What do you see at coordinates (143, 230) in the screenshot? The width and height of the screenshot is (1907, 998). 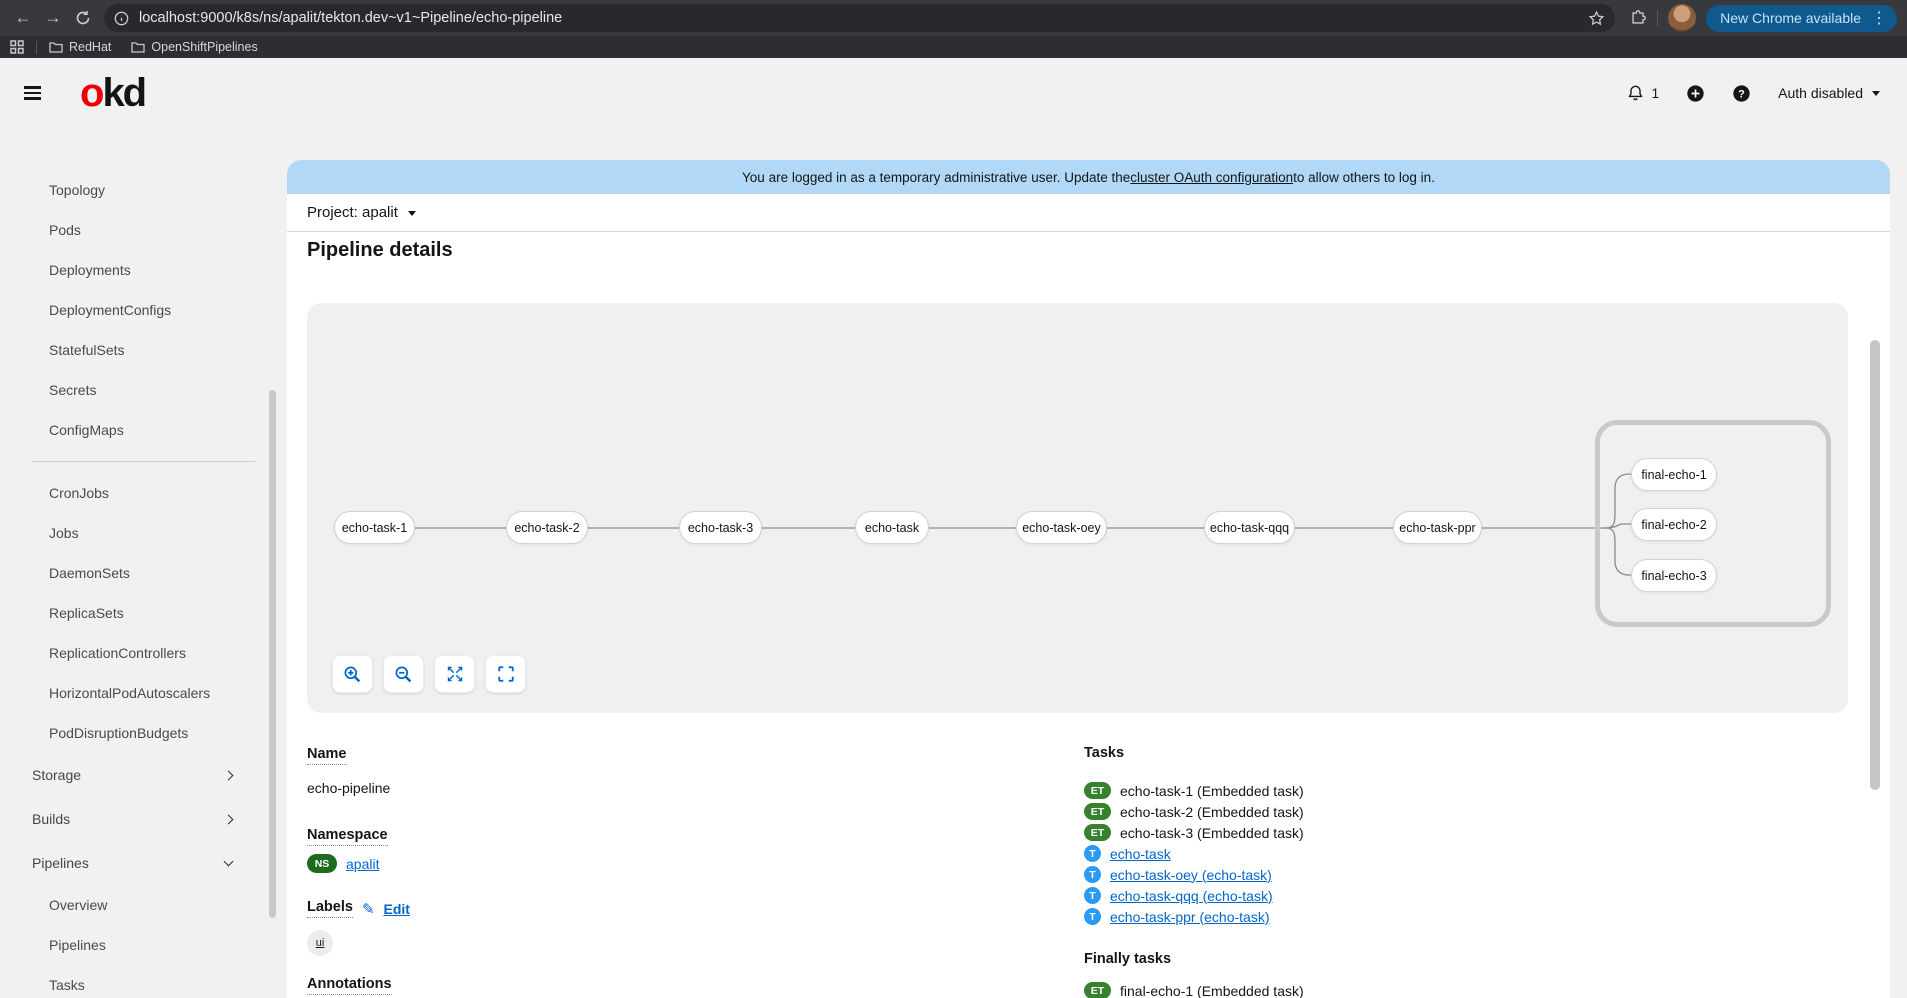 I see `sidebar-item: Pods` at bounding box center [143, 230].